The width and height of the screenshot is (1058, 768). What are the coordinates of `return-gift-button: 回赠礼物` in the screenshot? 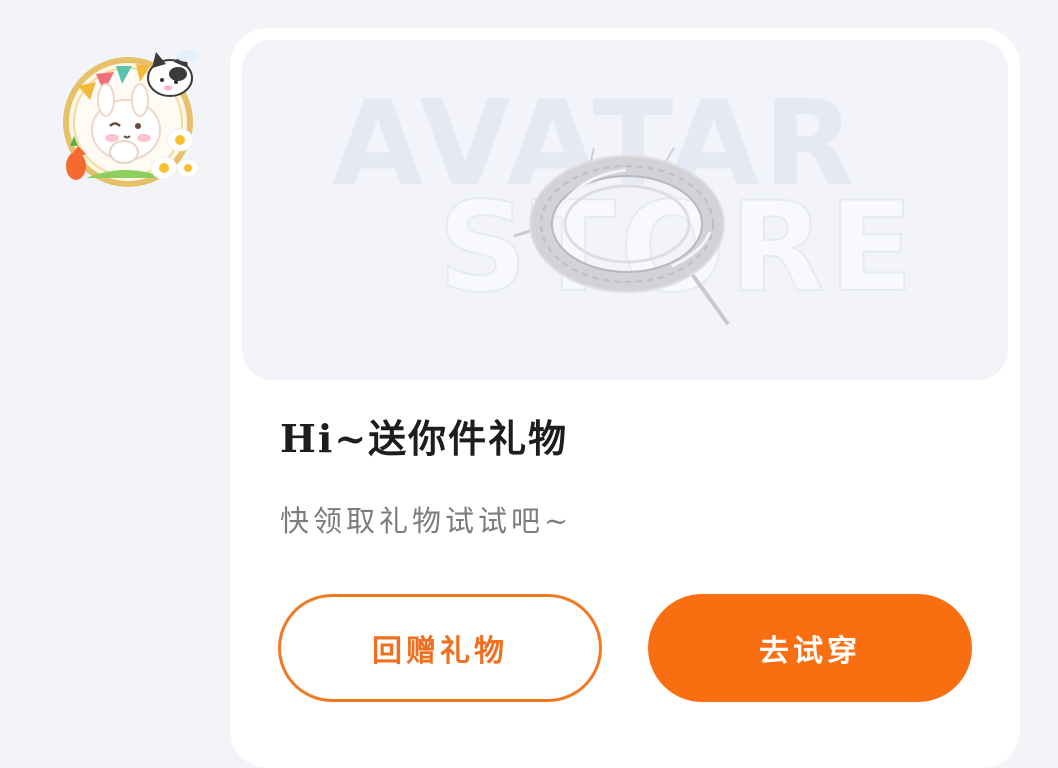 It's located at (440, 648).